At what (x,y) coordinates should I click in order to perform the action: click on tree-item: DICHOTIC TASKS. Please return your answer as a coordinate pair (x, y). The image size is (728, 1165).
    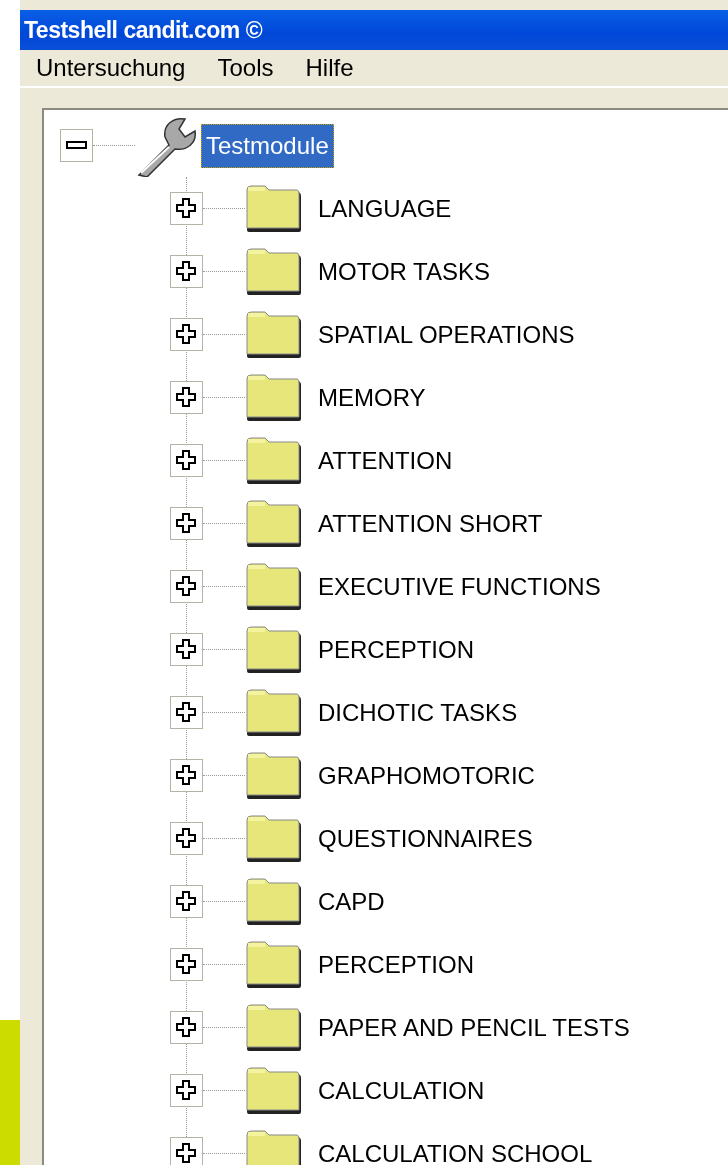
    Looking at the image, I should click on (418, 712).